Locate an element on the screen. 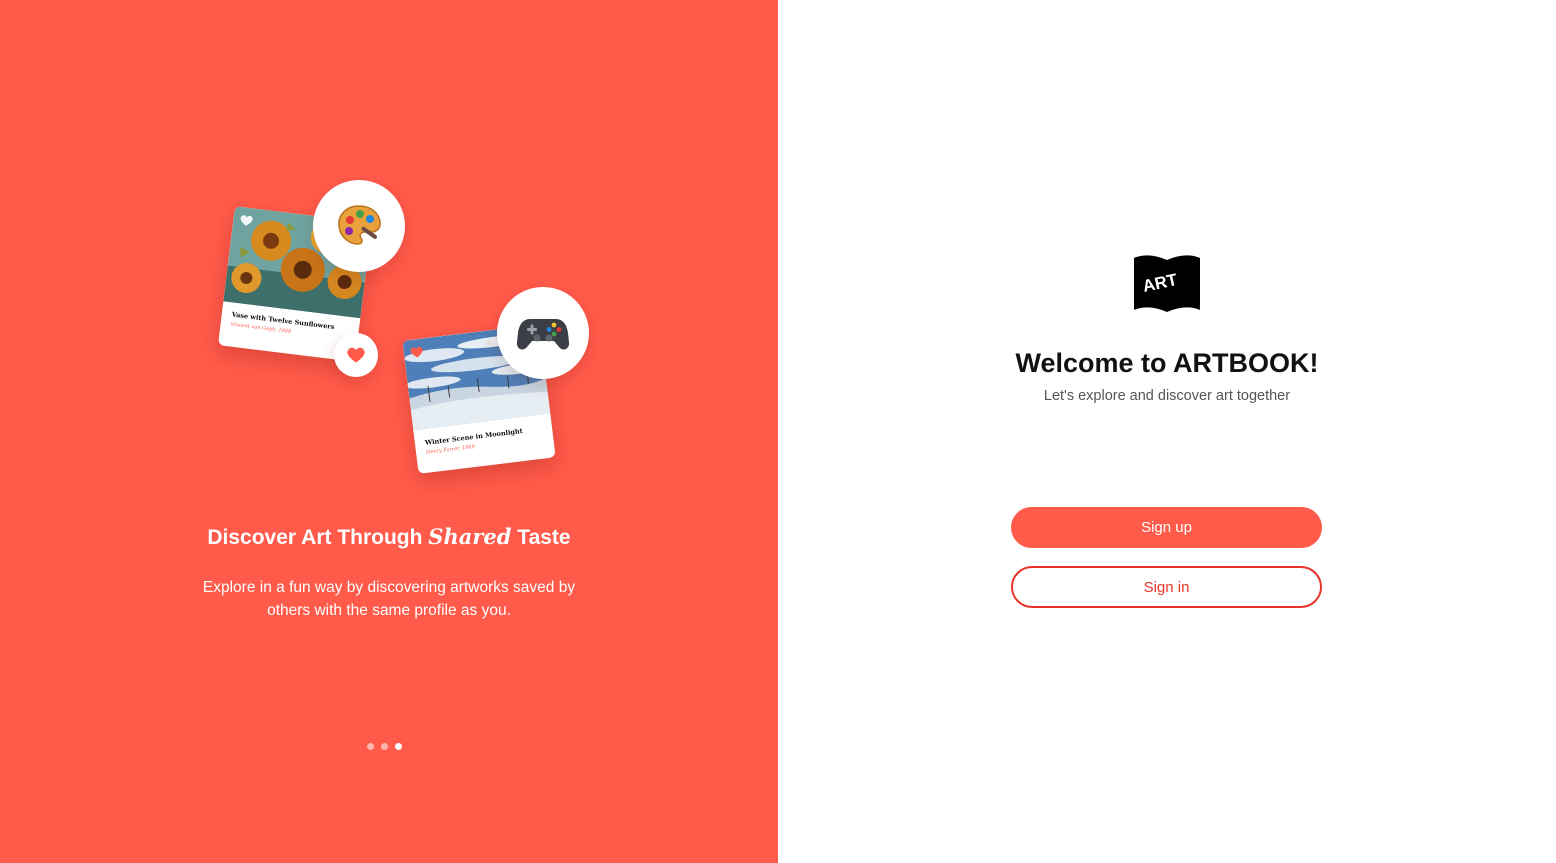 This screenshot has width=1556, height=863. gamepad-icon is located at coordinates (543, 334).